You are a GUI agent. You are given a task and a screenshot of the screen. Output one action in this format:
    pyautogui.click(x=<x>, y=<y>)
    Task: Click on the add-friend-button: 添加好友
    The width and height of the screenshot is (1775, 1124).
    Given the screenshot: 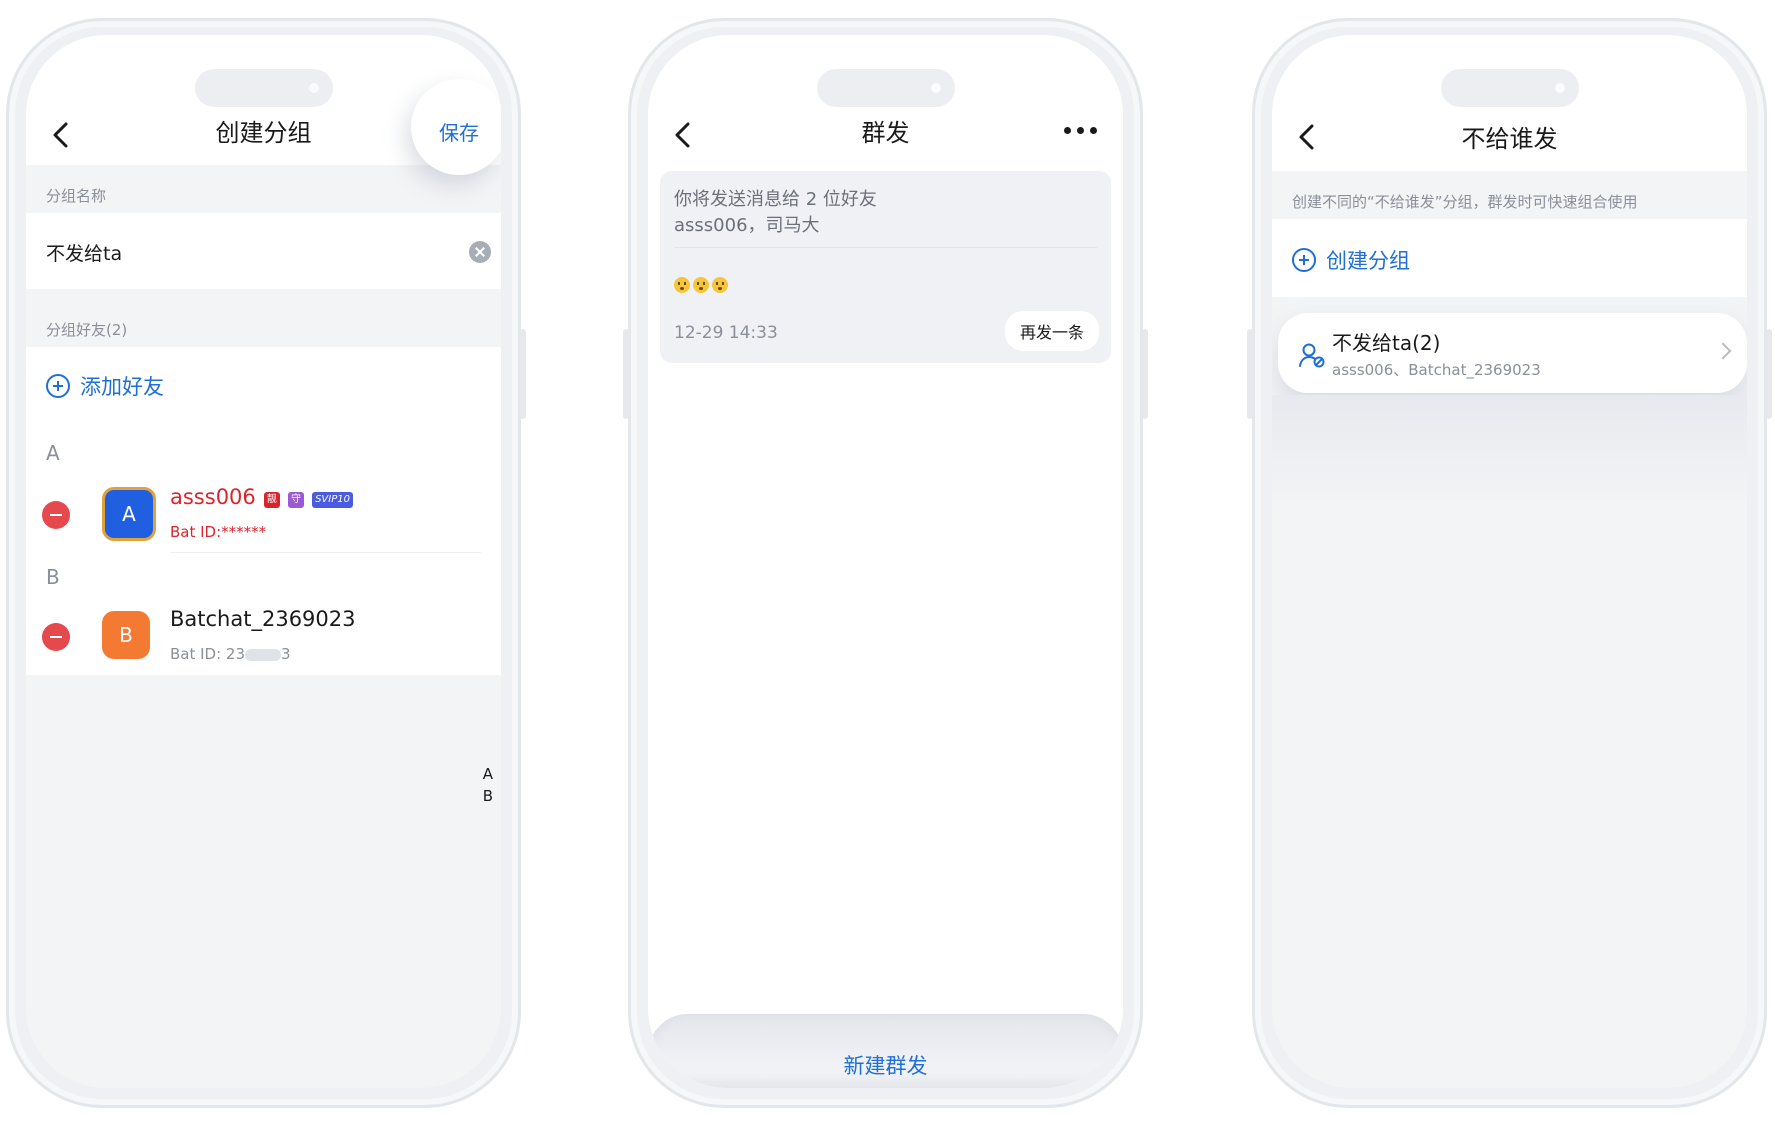 What is the action you would take?
    pyautogui.click(x=105, y=386)
    